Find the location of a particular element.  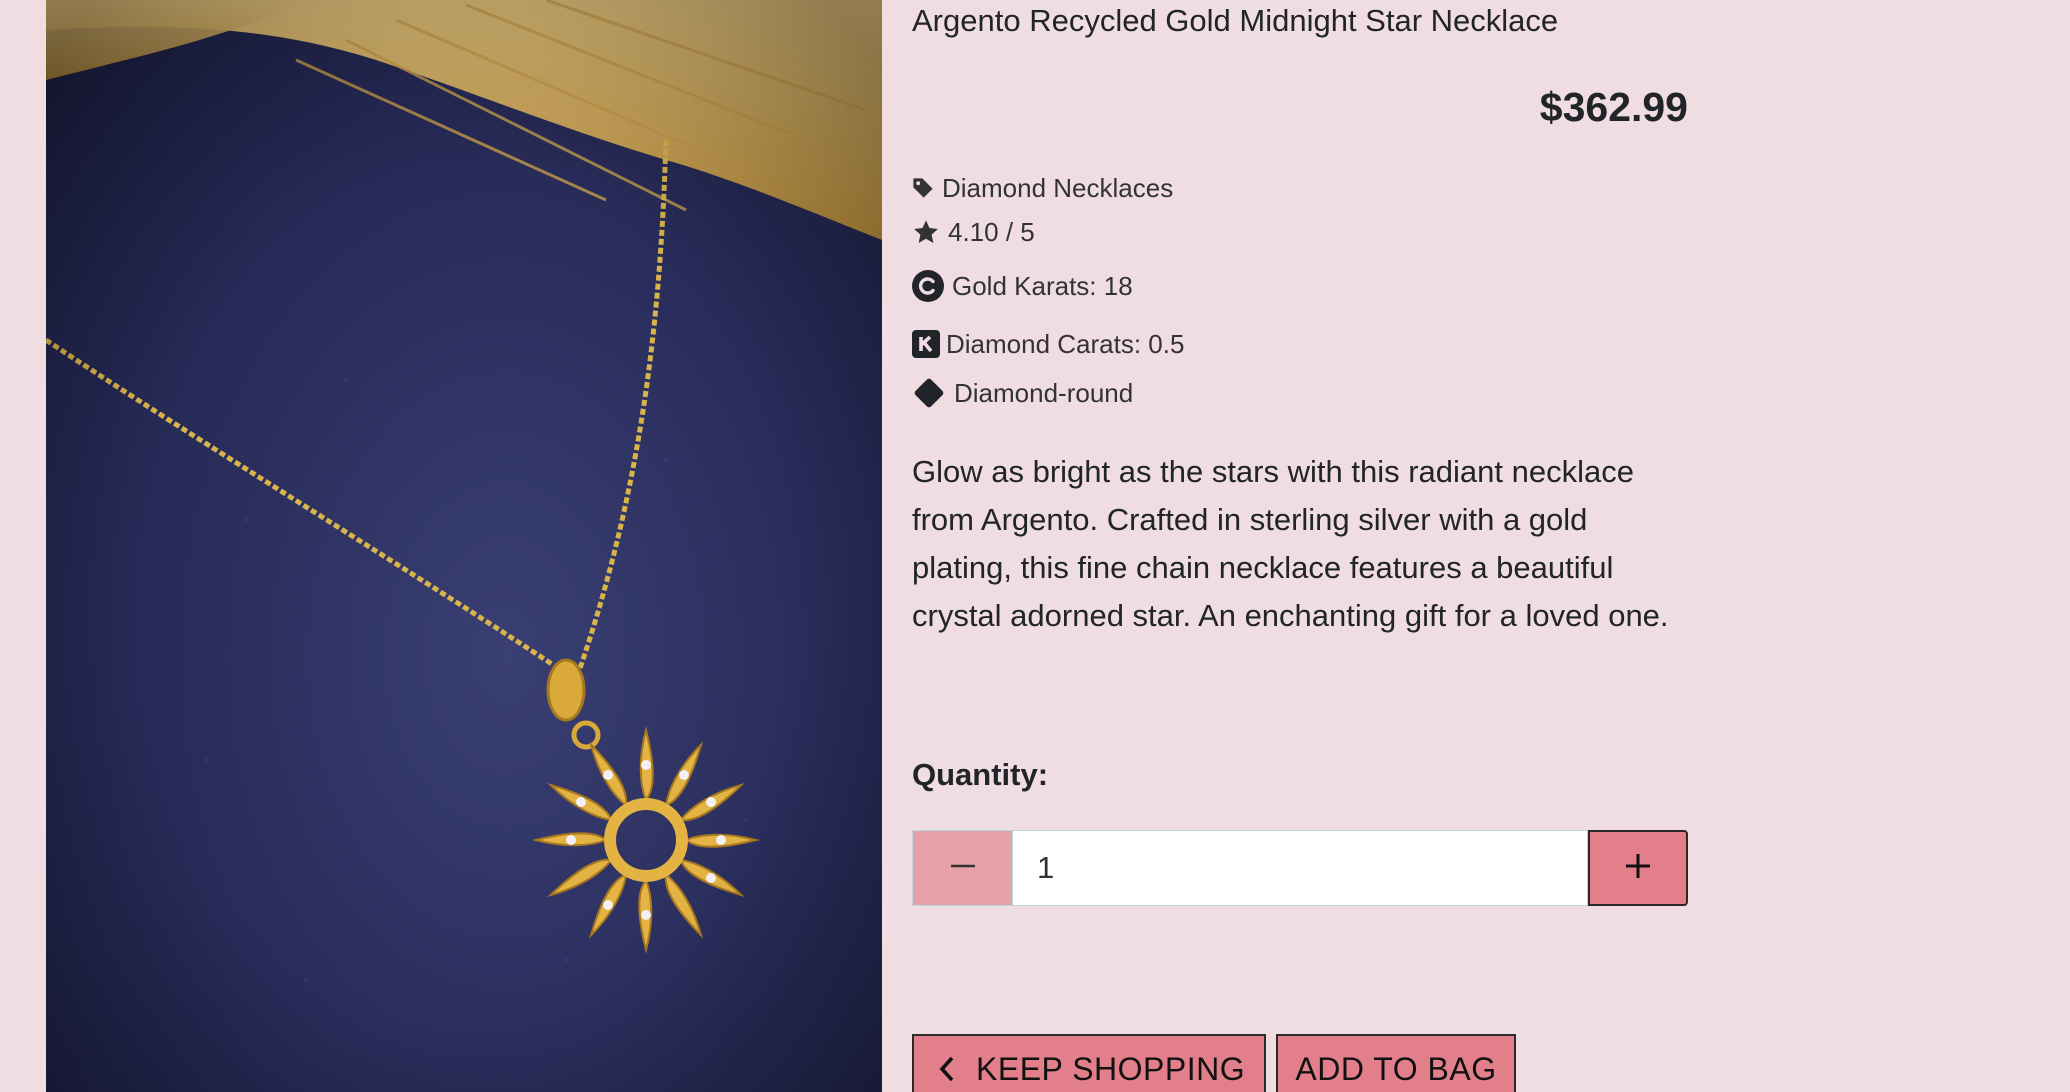

diamond-icon is located at coordinates (929, 393).